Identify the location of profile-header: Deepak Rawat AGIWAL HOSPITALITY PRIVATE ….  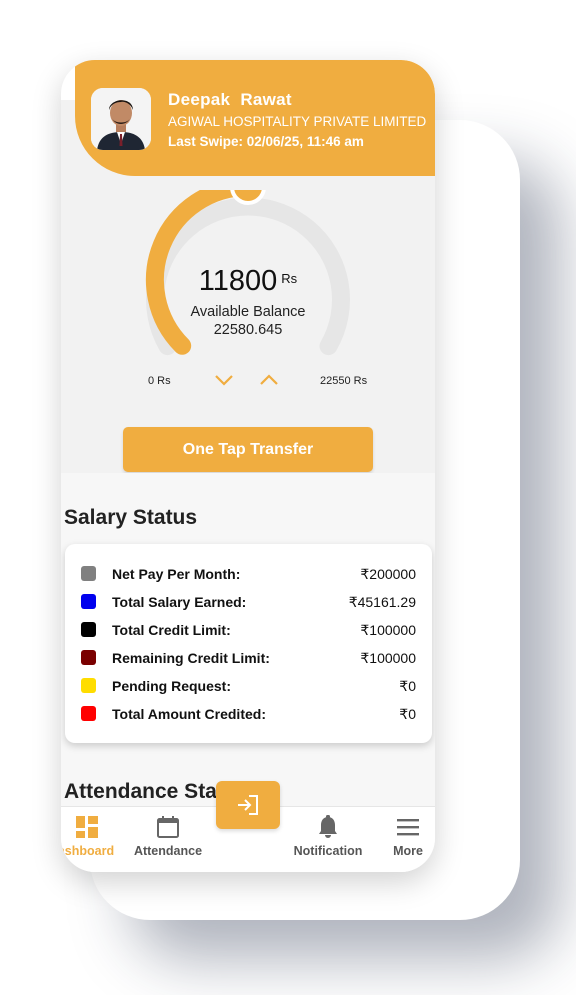
(255, 118).